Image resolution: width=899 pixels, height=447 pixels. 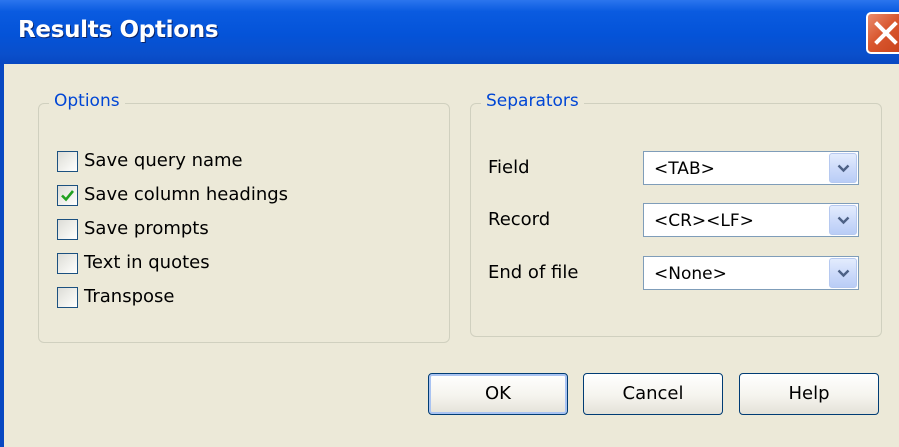 I want to click on transpose-checkbox, so click(x=67, y=297).